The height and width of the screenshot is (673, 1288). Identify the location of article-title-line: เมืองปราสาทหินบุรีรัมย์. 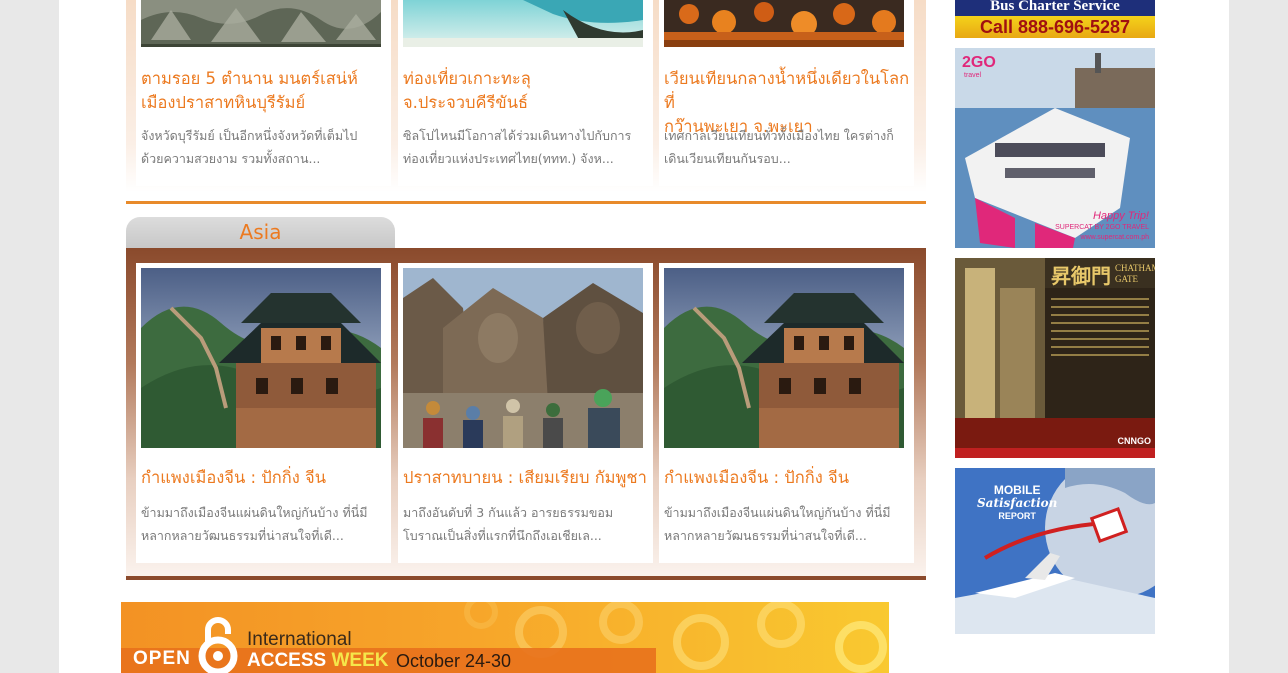
(266, 103).